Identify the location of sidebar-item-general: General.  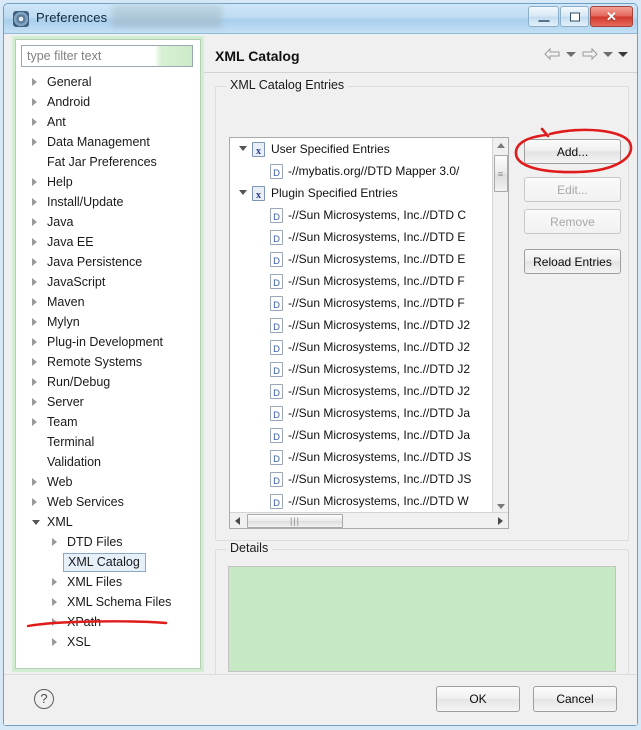
(109, 82).